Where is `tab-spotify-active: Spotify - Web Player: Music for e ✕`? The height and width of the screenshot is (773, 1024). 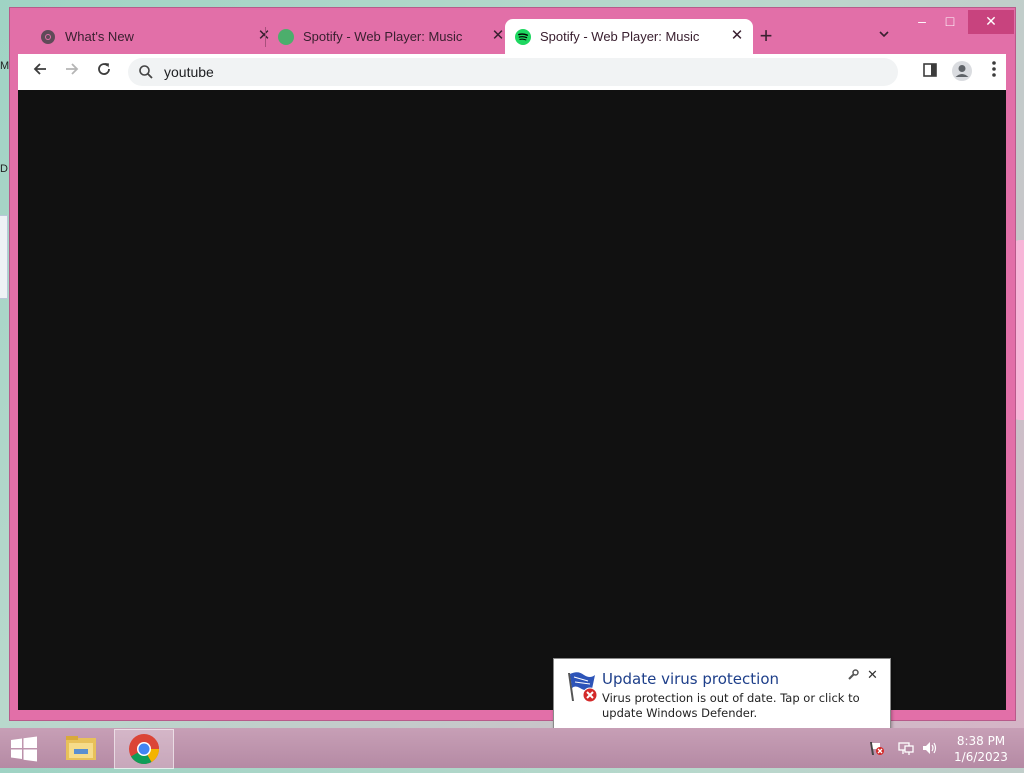
tab-spotify-active: Spotify - Web Player: Music for e ✕ is located at coordinates (629, 36).